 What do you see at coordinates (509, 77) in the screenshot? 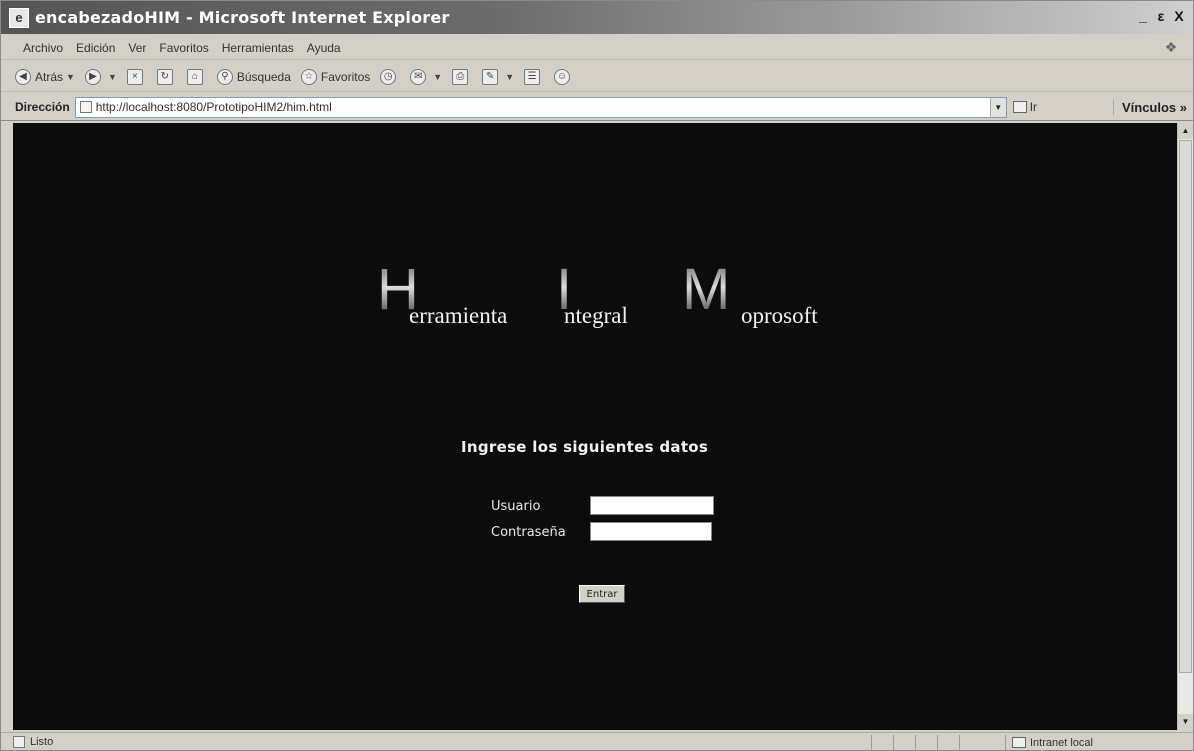
I see `edit-dropdown-icon: ▼` at bounding box center [509, 77].